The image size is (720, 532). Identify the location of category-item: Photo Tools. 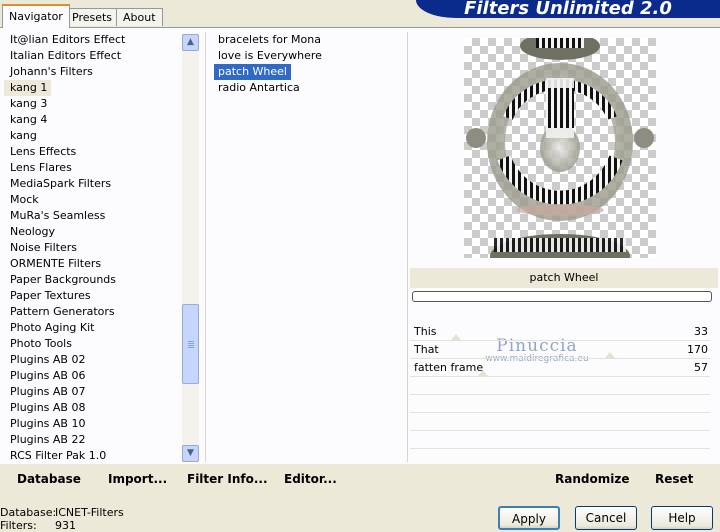
(92, 344).